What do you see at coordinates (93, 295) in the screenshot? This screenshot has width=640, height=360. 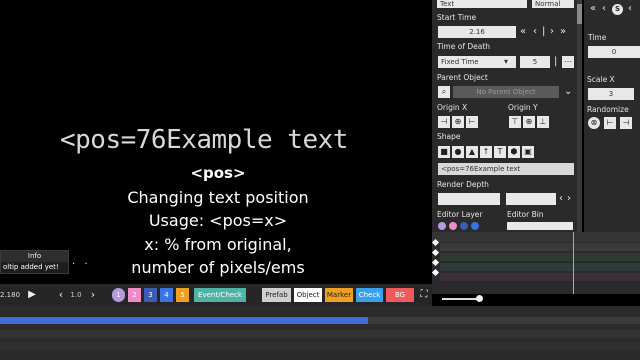 I see `speed-up-icon: ›` at bounding box center [93, 295].